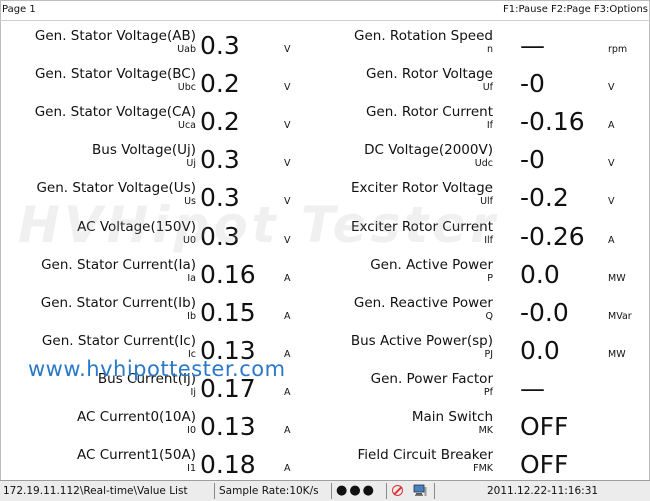 The height and width of the screenshot is (501, 650). What do you see at coordinates (552, 122) in the screenshot?
I see `measurement-value: -0.16` at bounding box center [552, 122].